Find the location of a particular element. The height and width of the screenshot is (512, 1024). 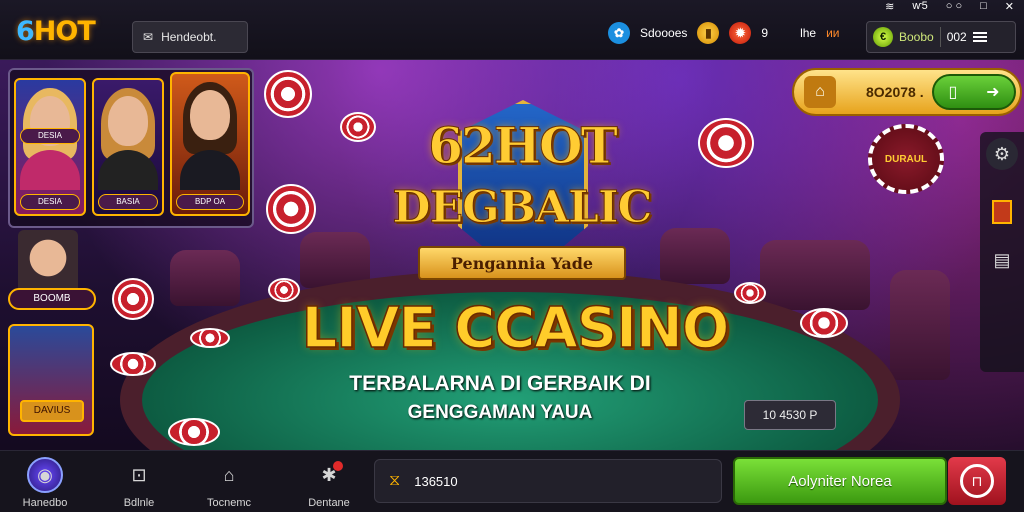

chip-icon: ✹ is located at coordinates (740, 33).